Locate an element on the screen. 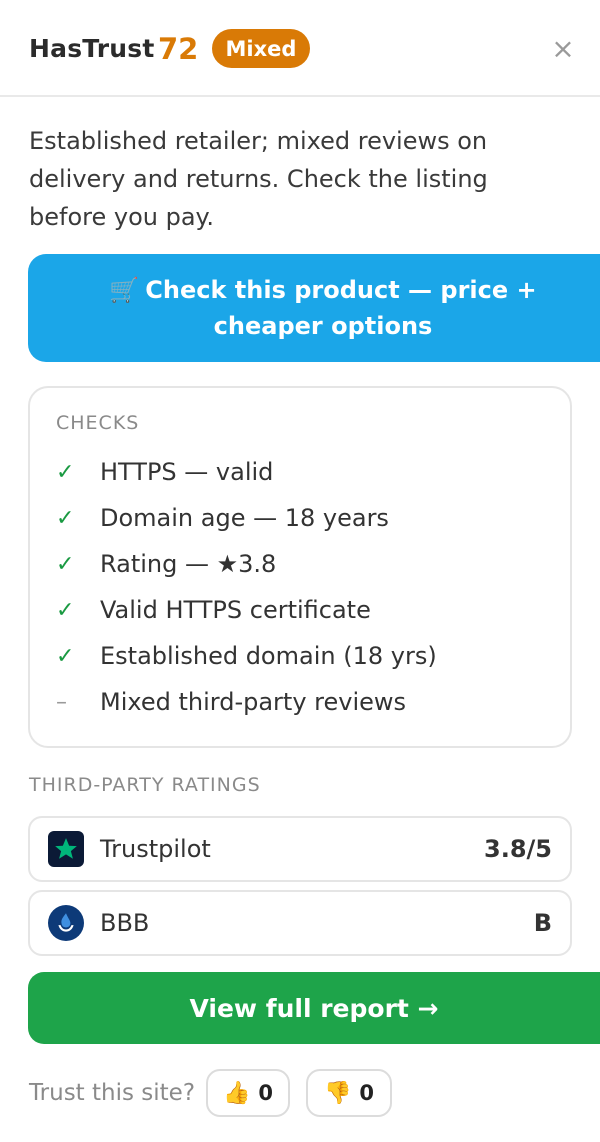 This screenshot has height=1142, width=600. check-label: HTTPS — valid is located at coordinates (187, 472).